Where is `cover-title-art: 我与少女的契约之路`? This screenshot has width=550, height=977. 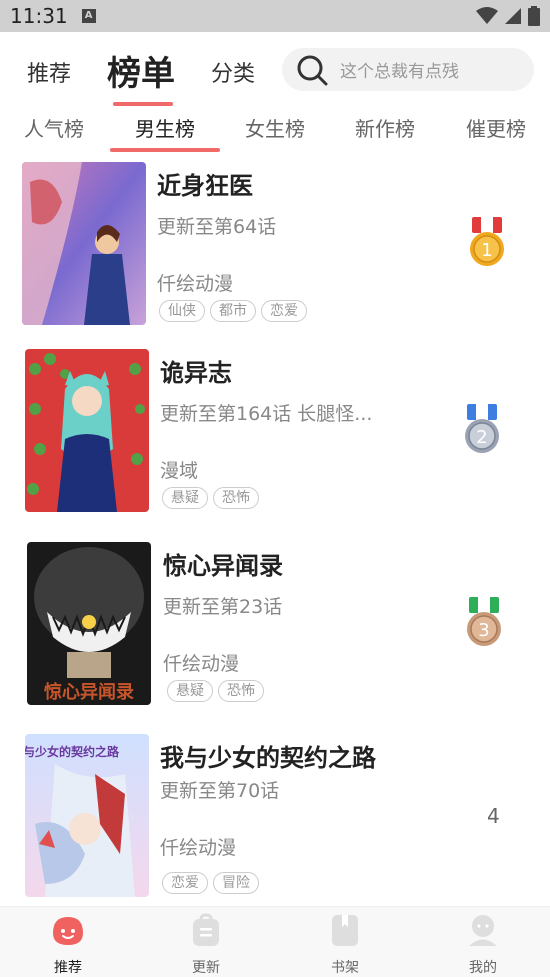 cover-title-art: 我与少女的契约之路 is located at coordinates (72, 751).